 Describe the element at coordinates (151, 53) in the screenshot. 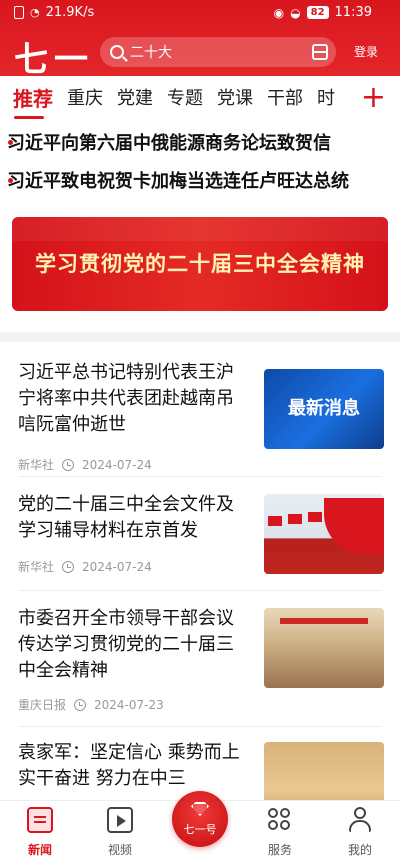

I see `search-placeholder: 二十大` at that location.